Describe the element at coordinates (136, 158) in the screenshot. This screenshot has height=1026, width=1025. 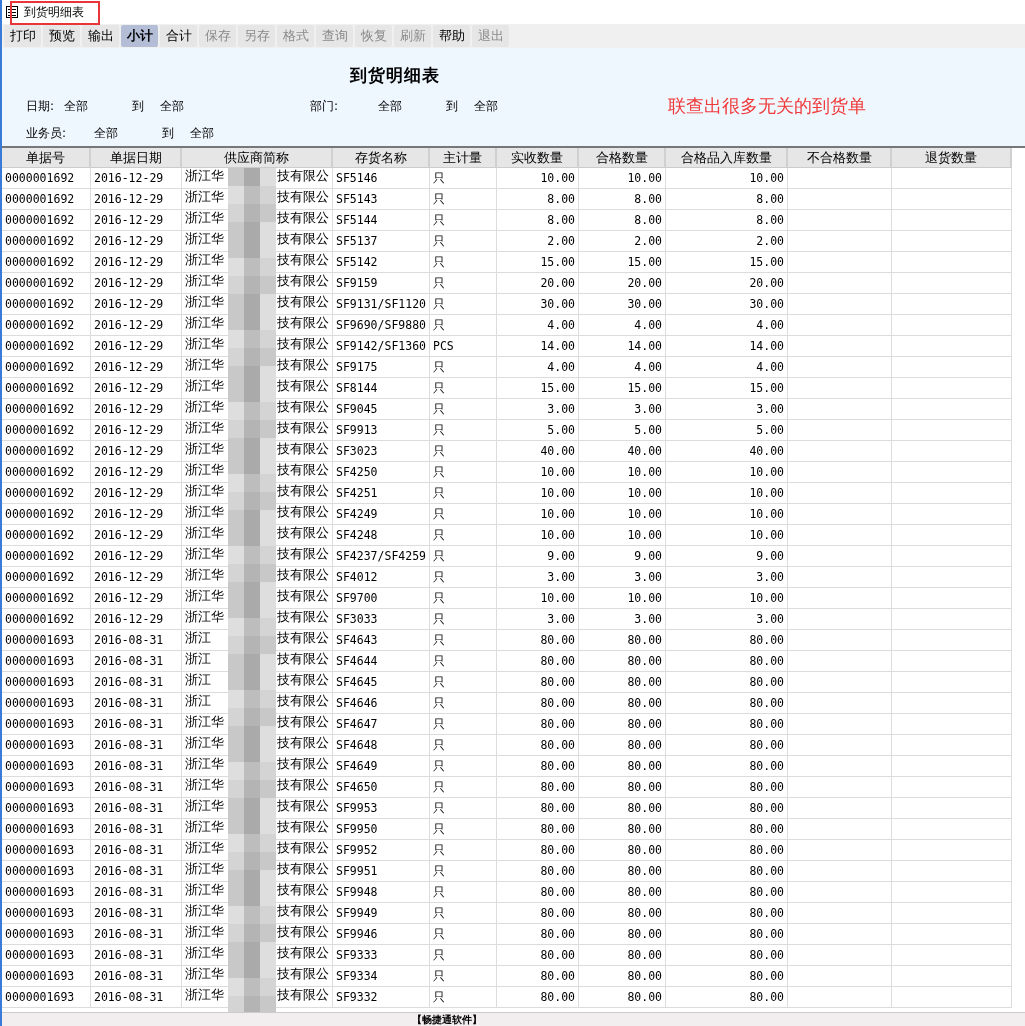
I see `column-header: 单据日期` at that location.